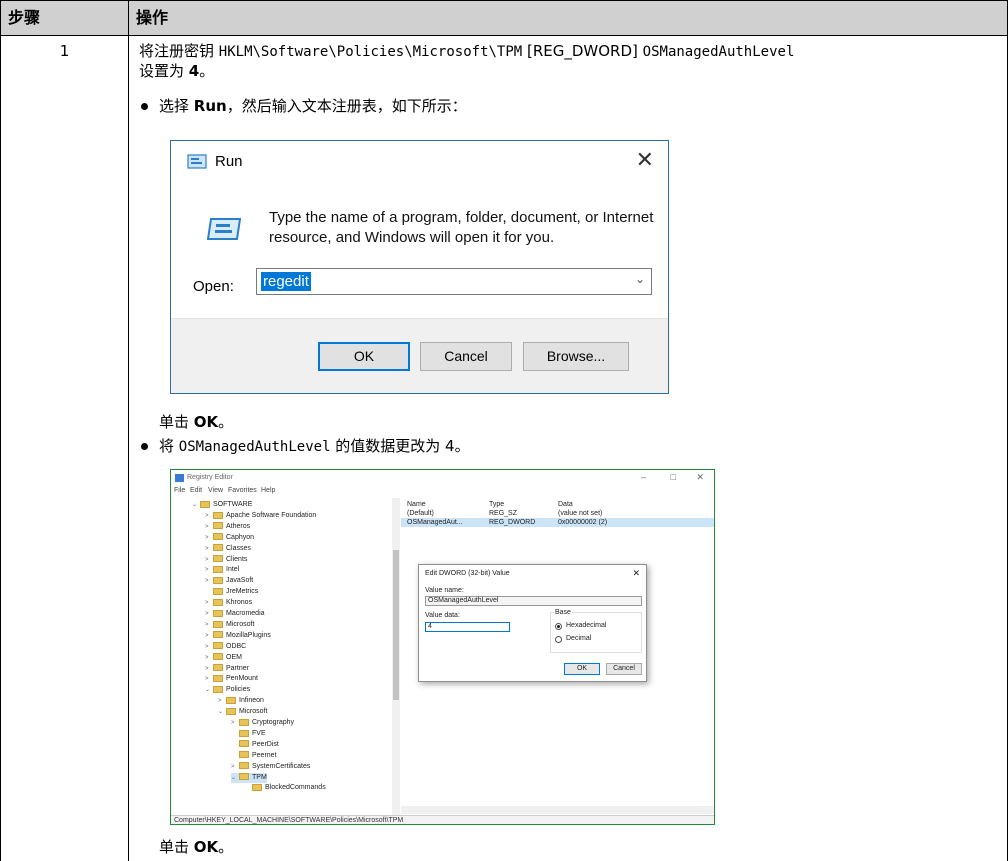 The image size is (1008, 861). I want to click on open-input-value: regedit, so click(286, 281).